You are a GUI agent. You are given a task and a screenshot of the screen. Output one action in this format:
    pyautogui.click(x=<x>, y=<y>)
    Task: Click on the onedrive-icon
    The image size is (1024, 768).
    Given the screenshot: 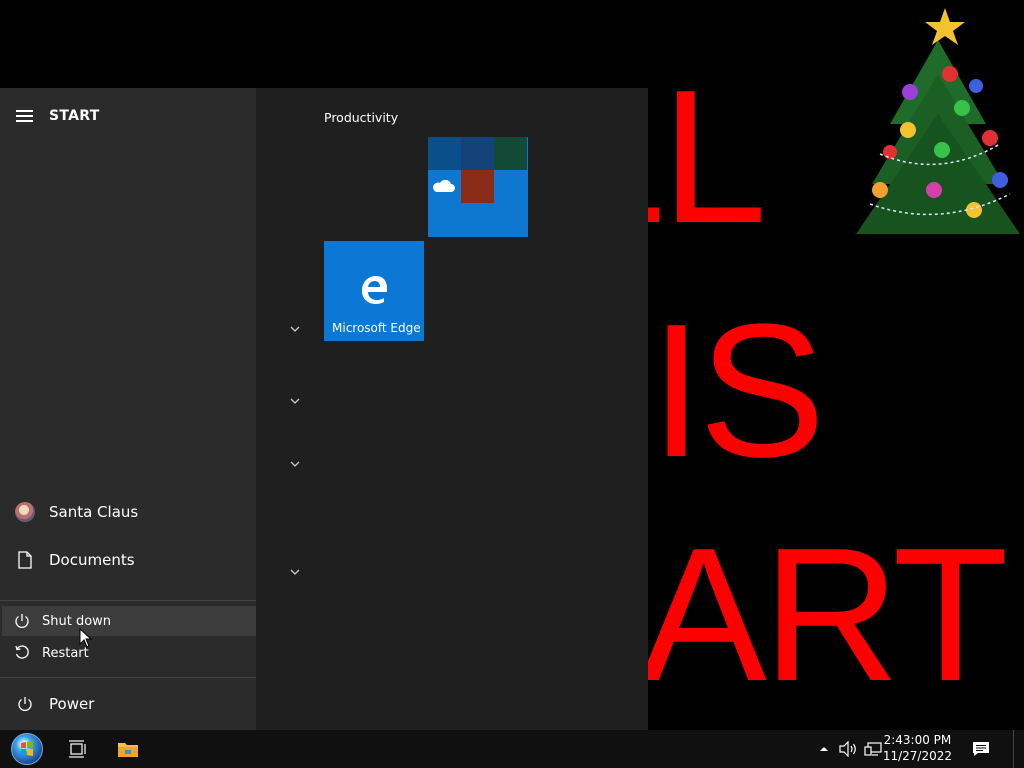 What is the action you would take?
    pyautogui.click(x=444, y=185)
    